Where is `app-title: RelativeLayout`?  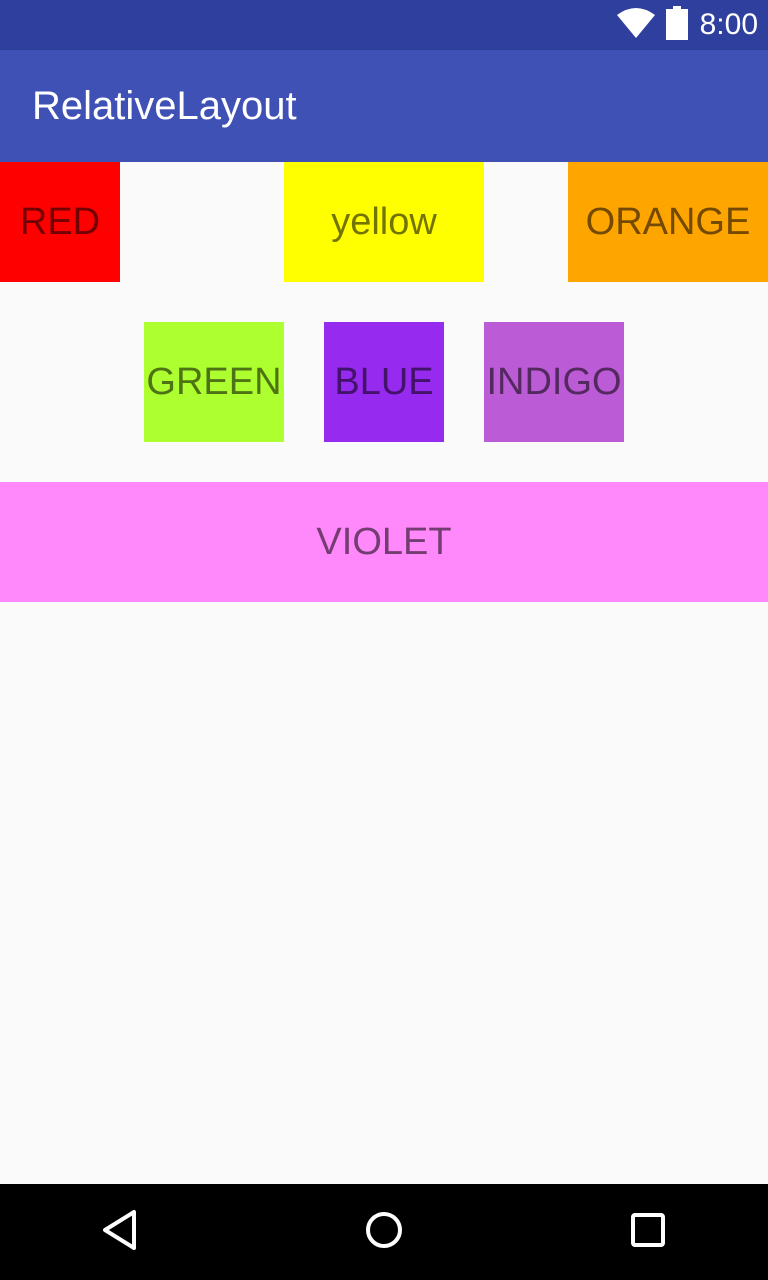 app-title: RelativeLayout is located at coordinates (164, 106).